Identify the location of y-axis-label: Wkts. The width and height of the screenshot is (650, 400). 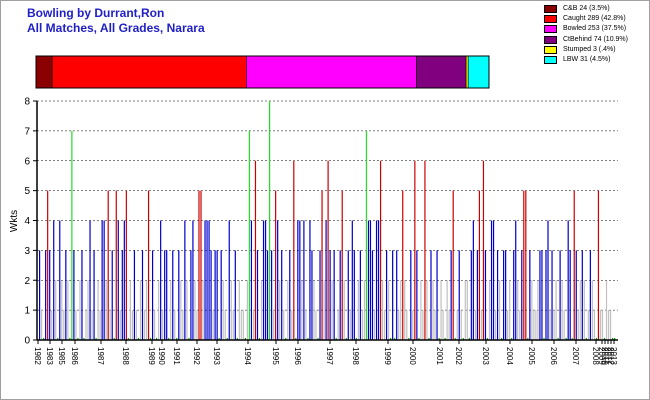
(14, 221).